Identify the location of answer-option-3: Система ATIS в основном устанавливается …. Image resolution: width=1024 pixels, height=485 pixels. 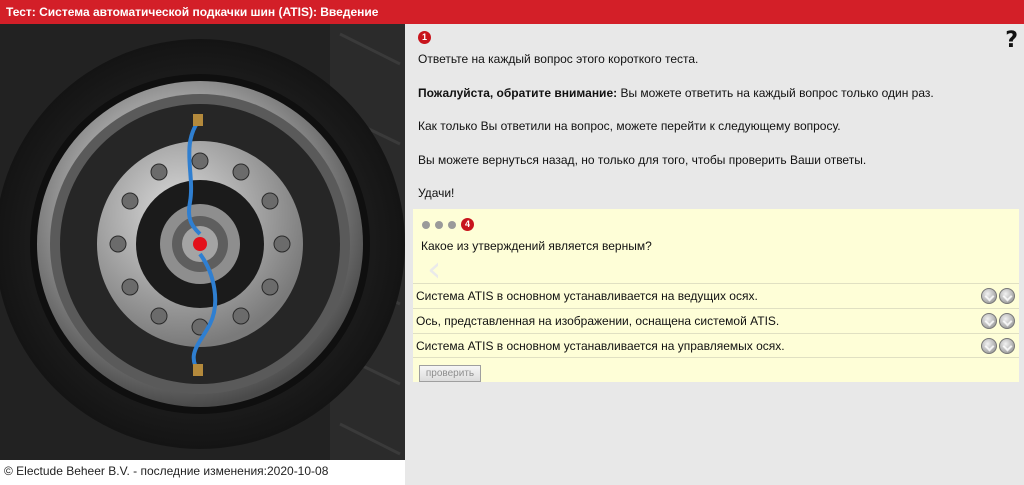
(716, 345).